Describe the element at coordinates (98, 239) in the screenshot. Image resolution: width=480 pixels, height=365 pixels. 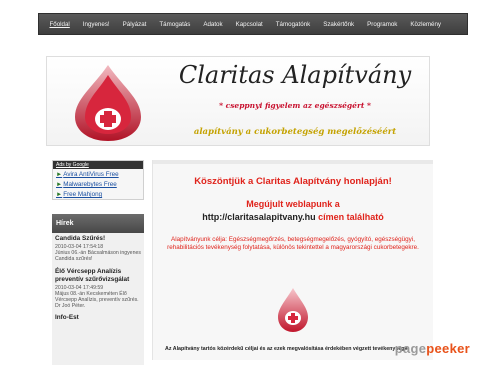
I see `news-title: Candida Szűrés!` at that location.